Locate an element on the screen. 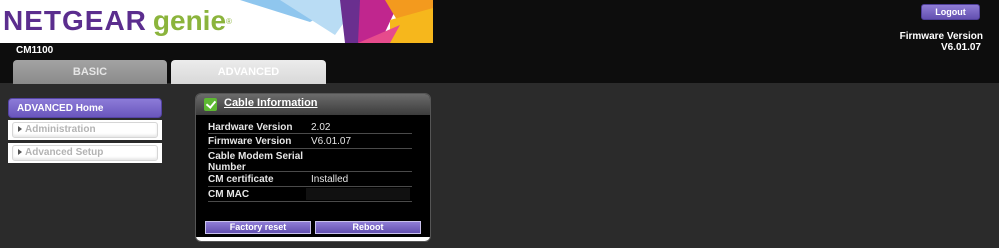  netgear-genie-logo: NETGEAR genie® is located at coordinates (216, 21).